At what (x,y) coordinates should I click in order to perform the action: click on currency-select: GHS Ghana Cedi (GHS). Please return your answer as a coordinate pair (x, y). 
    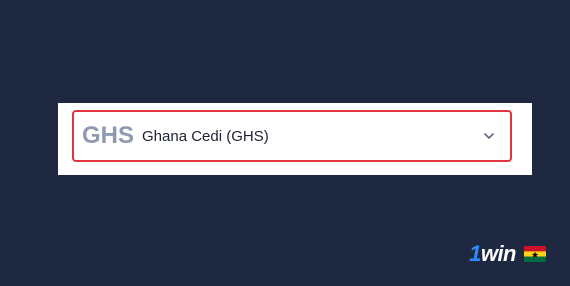
    Looking at the image, I should click on (292, 136).